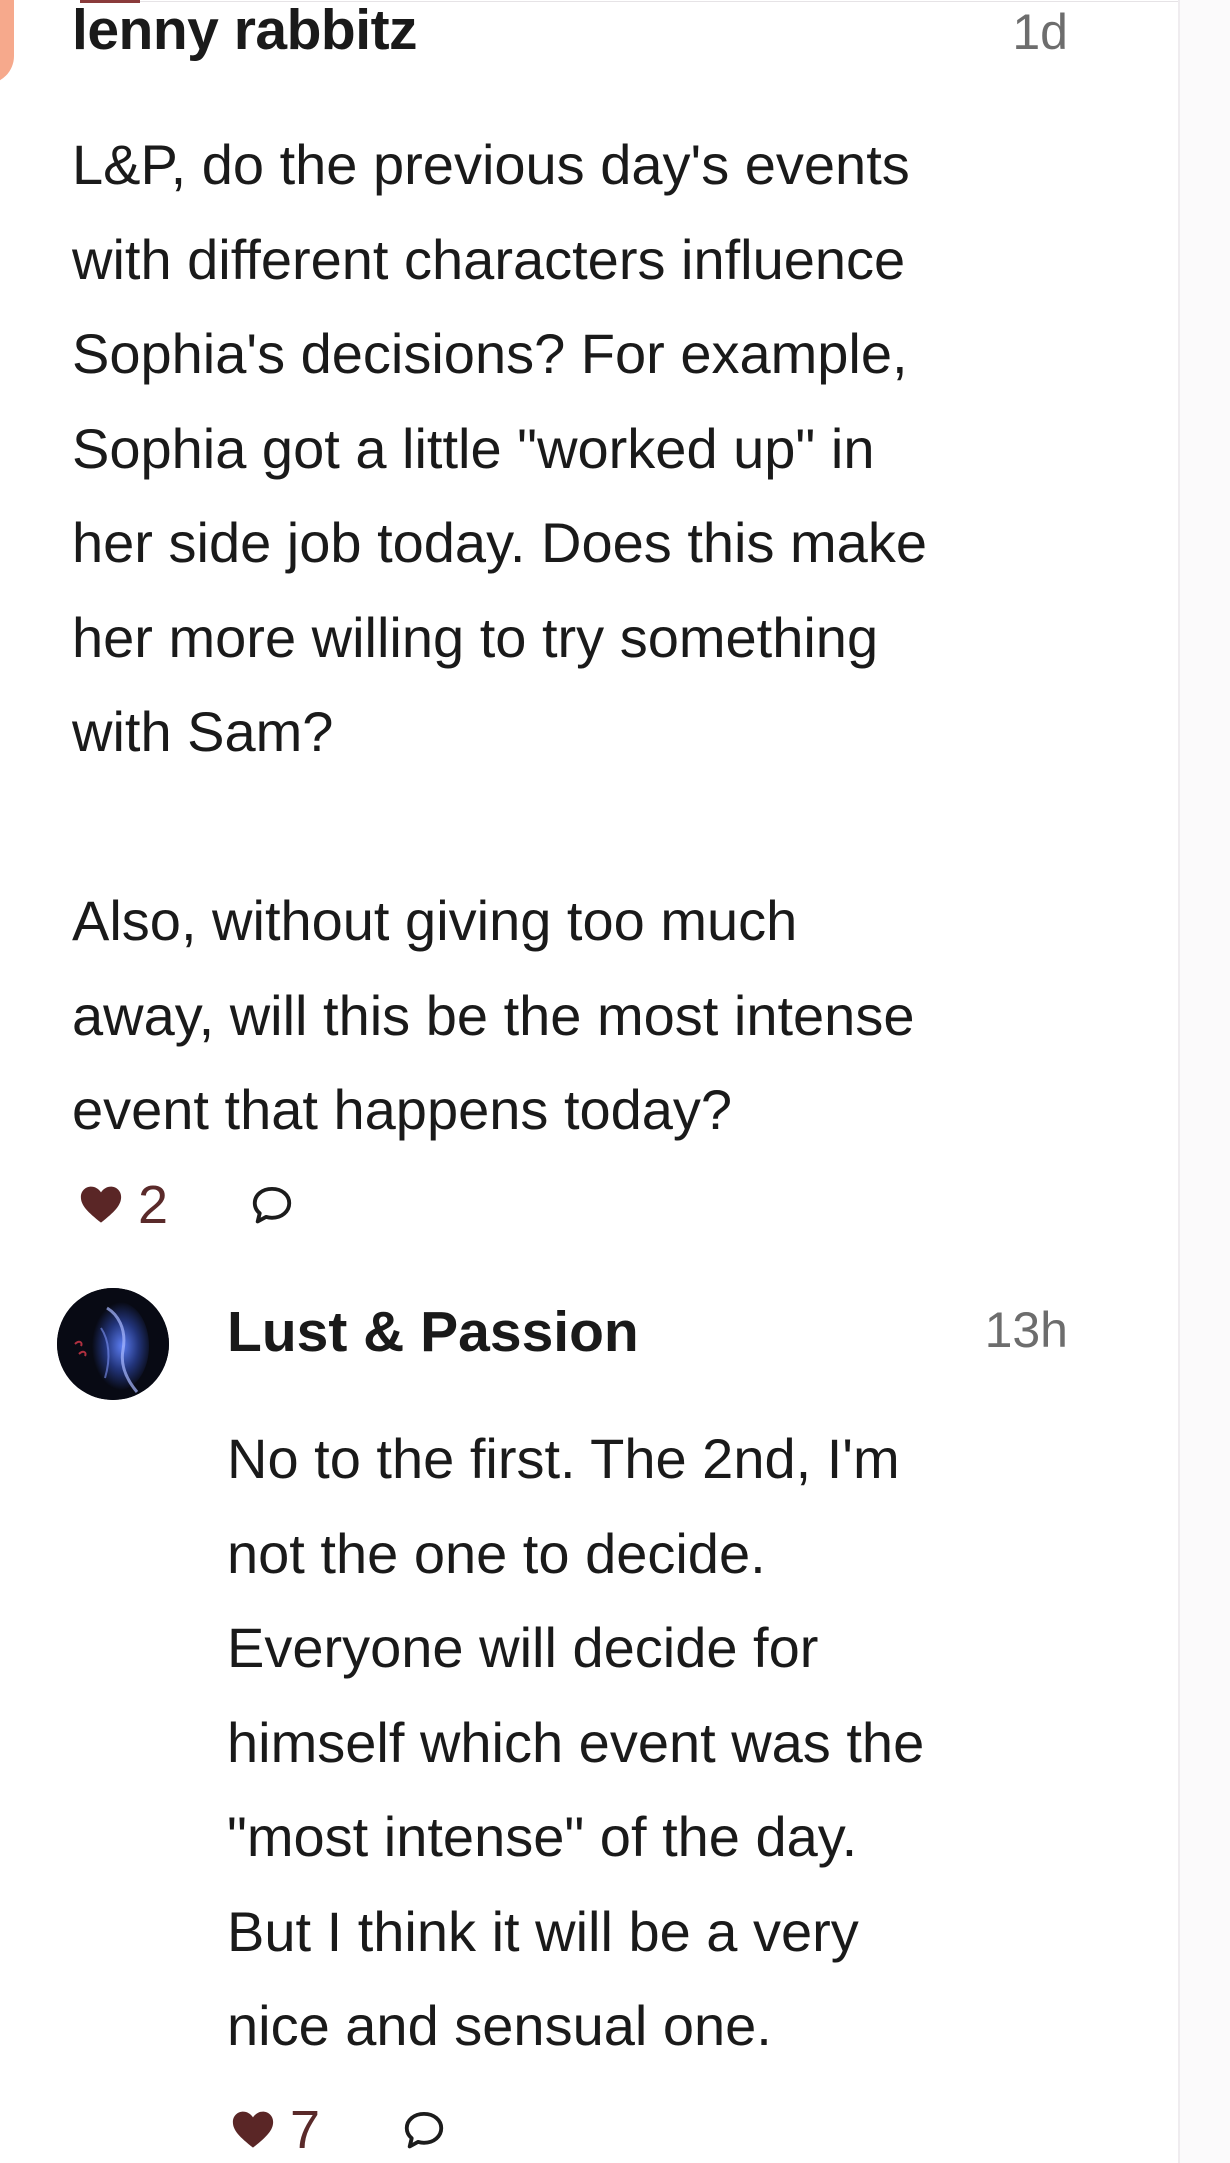 This screenshot has height=2163, width=1230. Describe the element at coordinates (1040, 32) in the screenshot. I see `comment-timestamp: 1d` at that location.